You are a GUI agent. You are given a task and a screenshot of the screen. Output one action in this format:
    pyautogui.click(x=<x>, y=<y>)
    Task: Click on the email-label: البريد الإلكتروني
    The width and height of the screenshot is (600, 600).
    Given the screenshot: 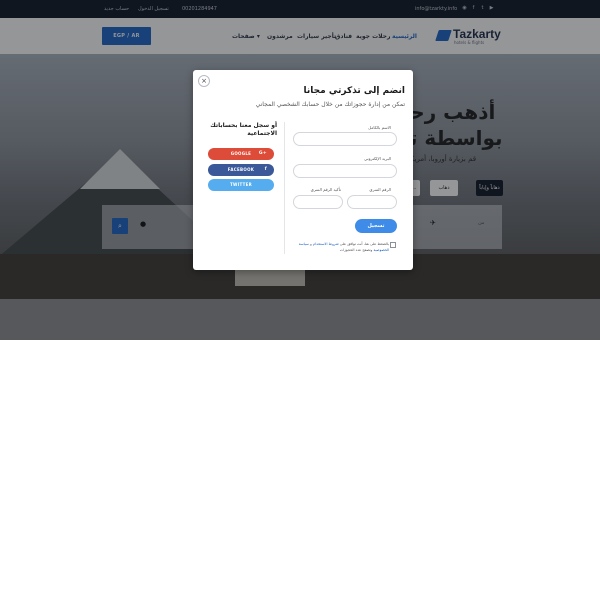 What is the action you would take?
    pyautogui.click(x=377, y=158)
    